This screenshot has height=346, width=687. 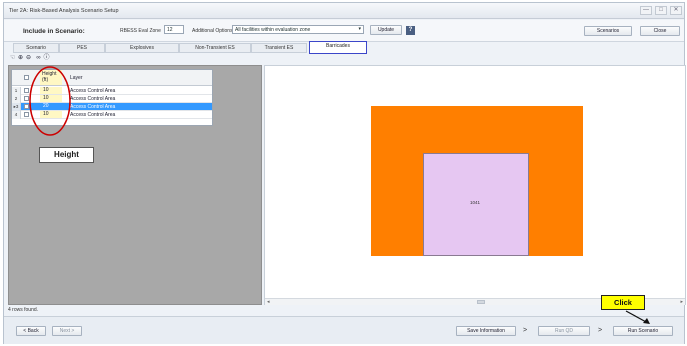 I want to click on click-pointer-arrow-icon, so click(x=637, y=317).